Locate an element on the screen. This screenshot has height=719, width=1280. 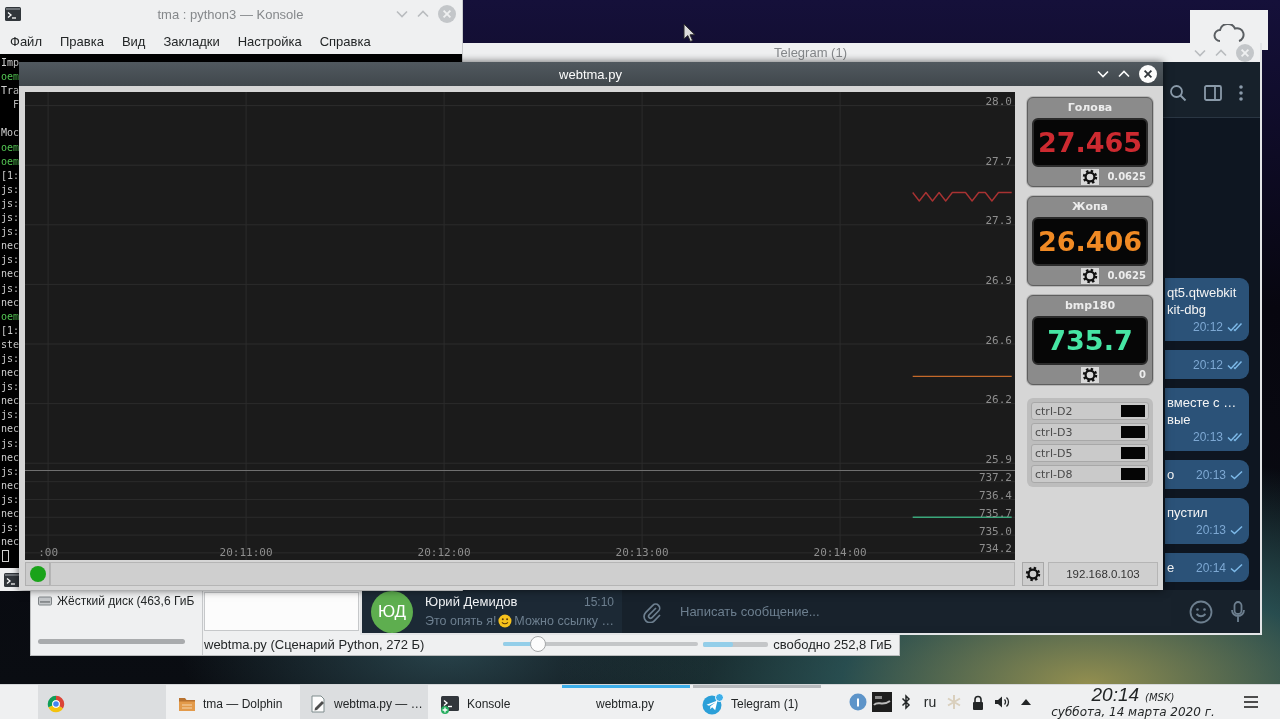
menu-icon is located at coordinates (1251, 702).